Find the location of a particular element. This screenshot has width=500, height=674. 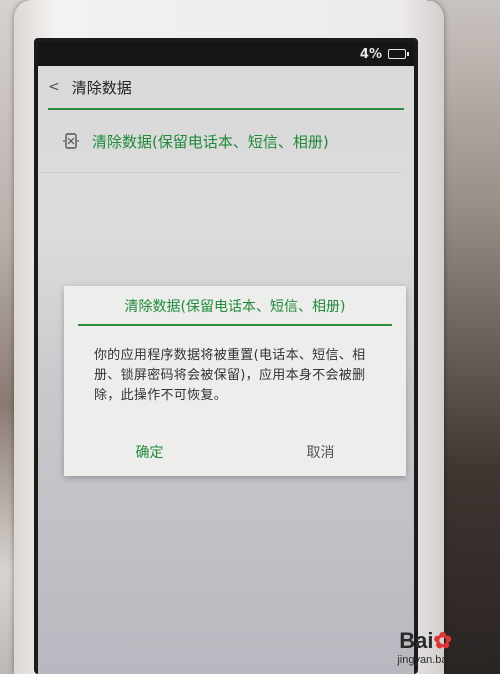

confirm-button: 确定 is located at coordinates (149, 452).